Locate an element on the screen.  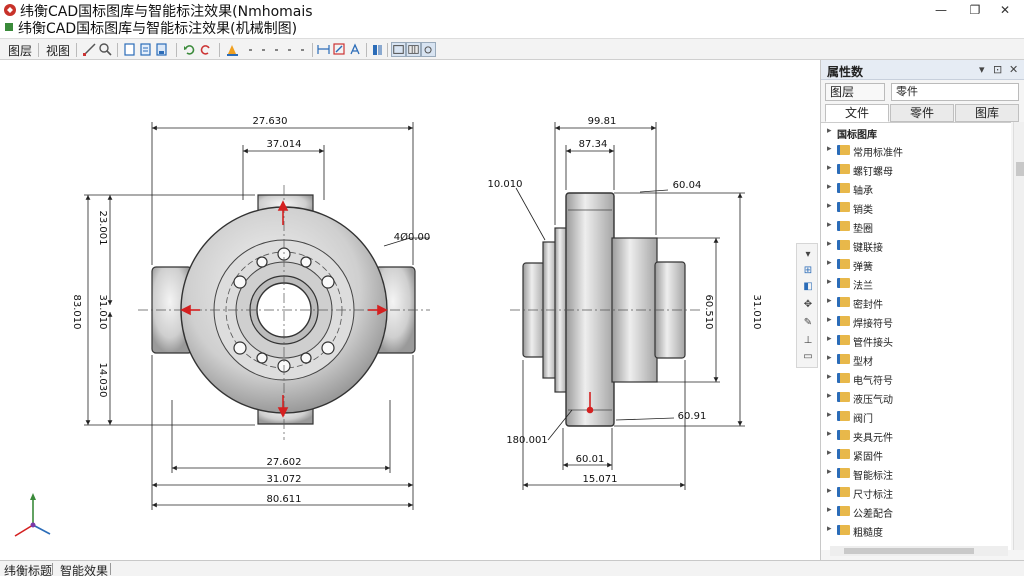
tree-item: ▸ 垫圈 is located at coordinates (911, 226).